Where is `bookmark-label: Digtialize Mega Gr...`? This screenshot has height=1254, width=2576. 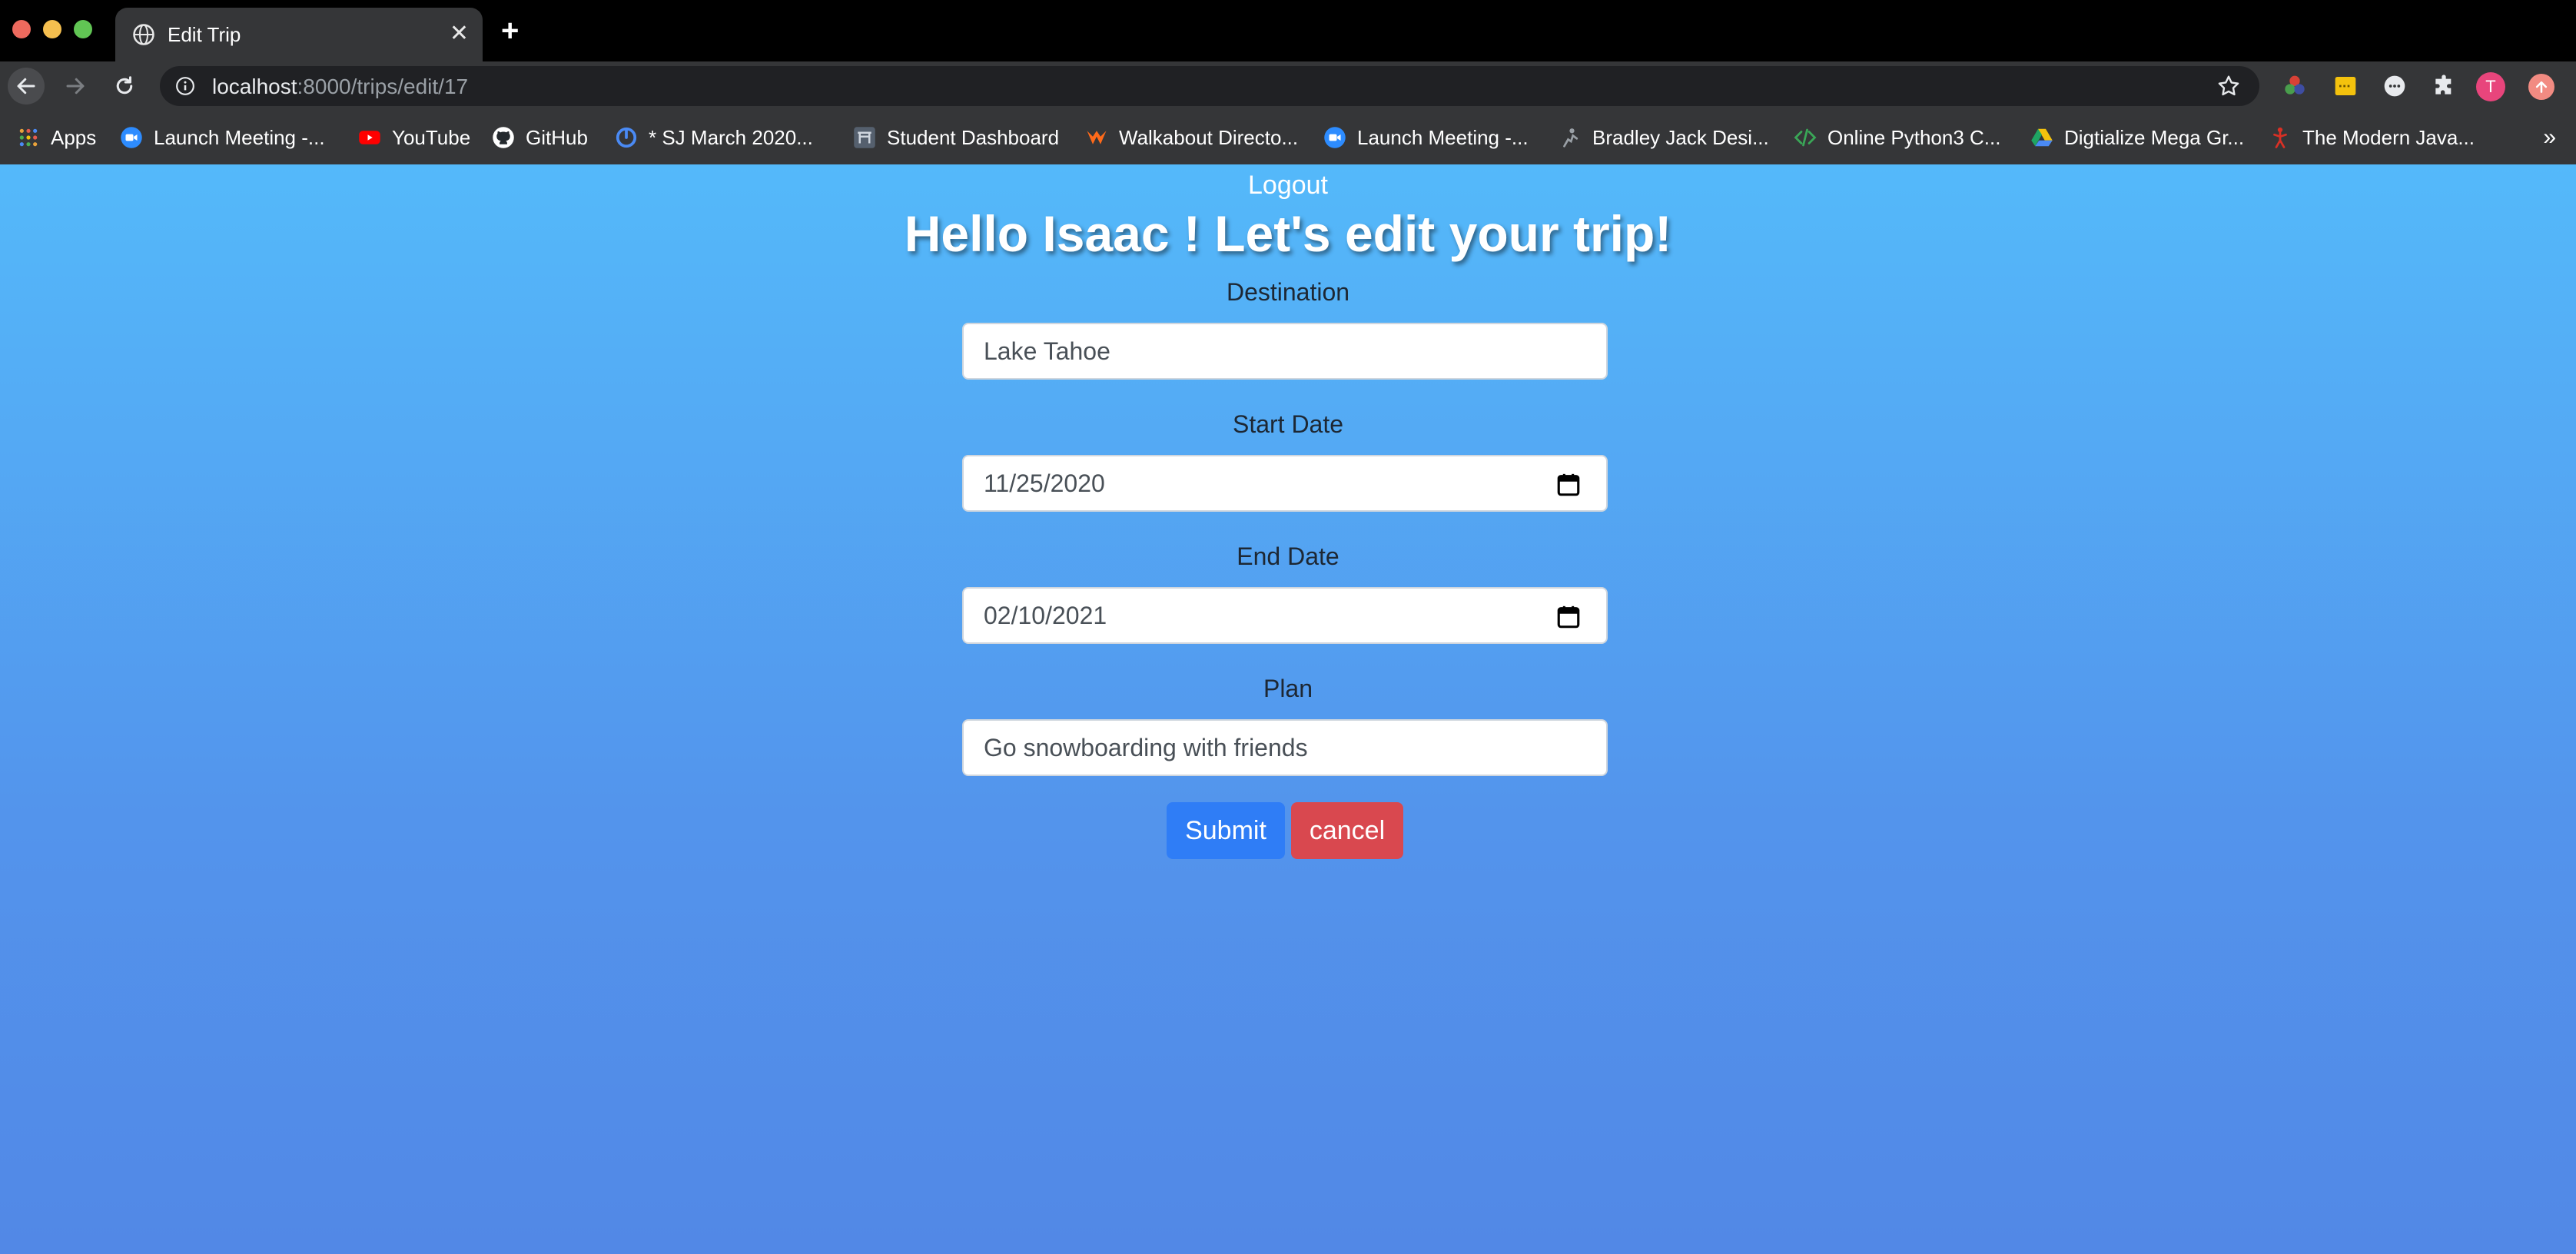
bookmark-label: Digtialize Mega Gr... is located at coordinates (2154, 137).